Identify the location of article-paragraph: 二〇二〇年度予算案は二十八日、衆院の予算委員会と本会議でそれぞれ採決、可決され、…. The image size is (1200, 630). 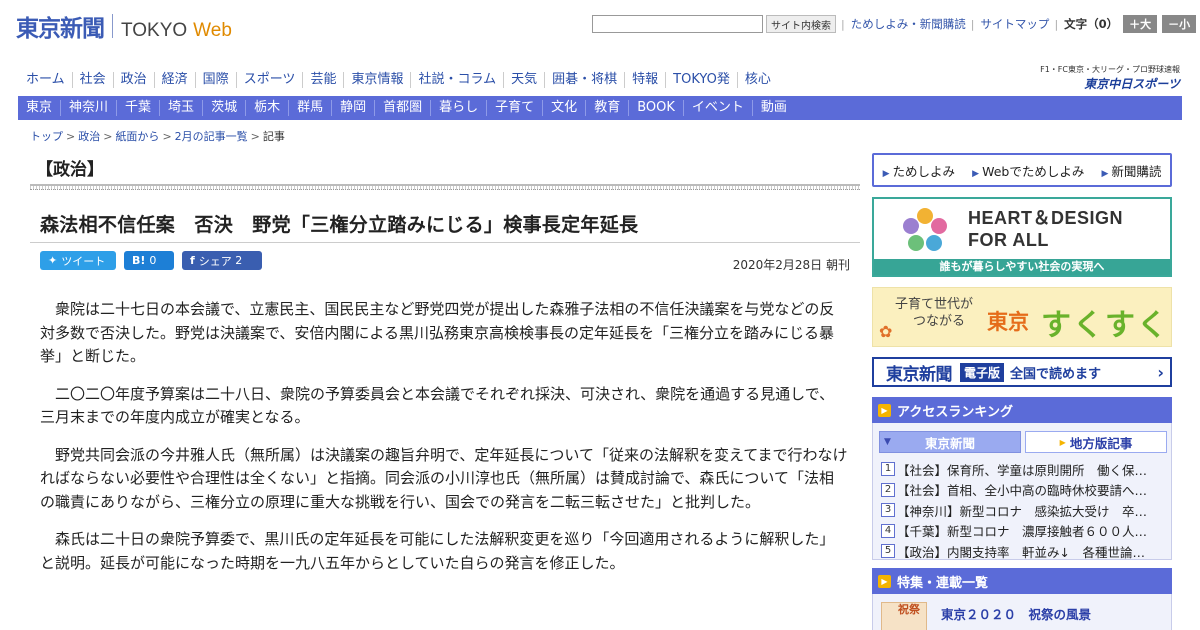
(437, 405).